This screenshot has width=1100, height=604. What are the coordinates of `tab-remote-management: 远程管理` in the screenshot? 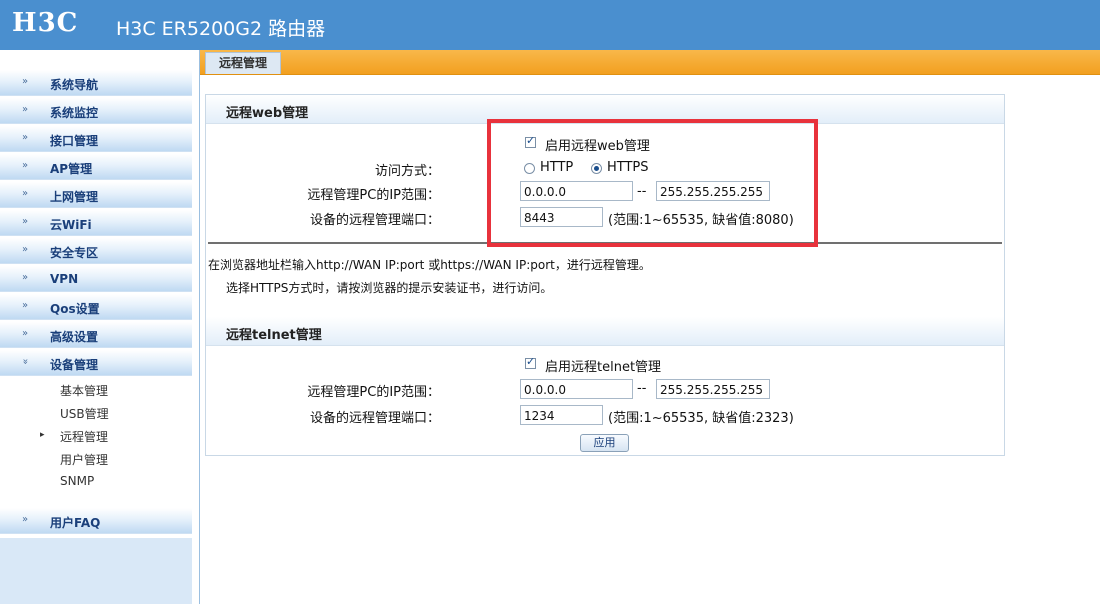 It's located at (243, 63).